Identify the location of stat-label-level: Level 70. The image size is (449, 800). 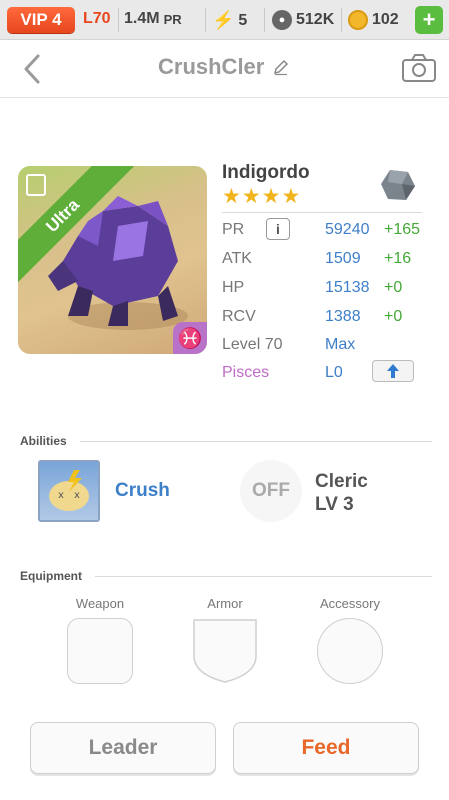
(252, 344).